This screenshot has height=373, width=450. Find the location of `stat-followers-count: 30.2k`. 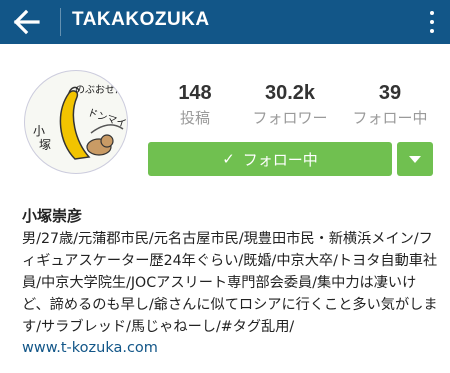

stat-followers-count: 30.2k is located at coordinates (290, 93).